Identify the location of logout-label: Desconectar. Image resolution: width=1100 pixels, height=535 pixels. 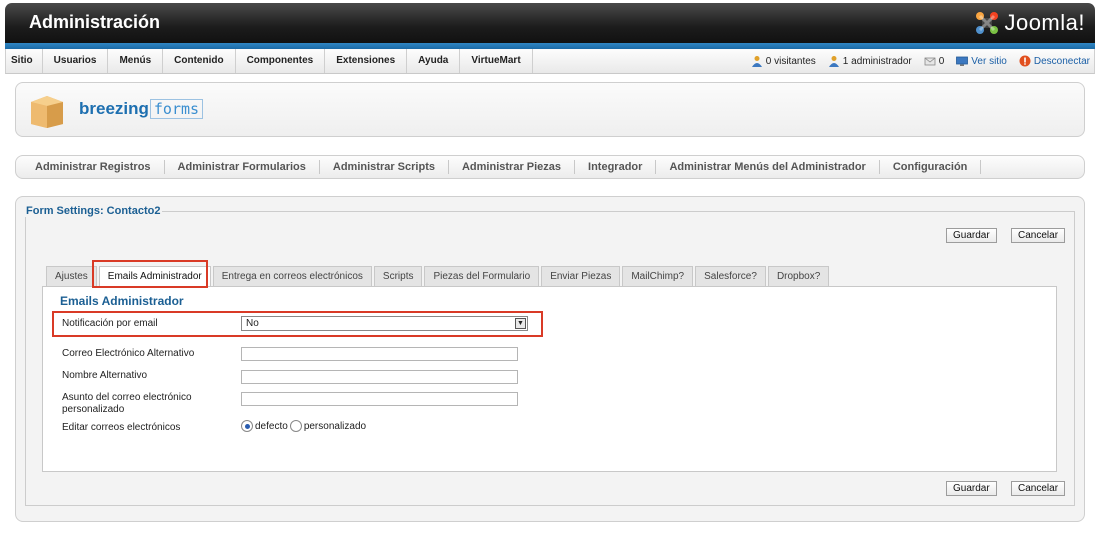
(1061, 61).